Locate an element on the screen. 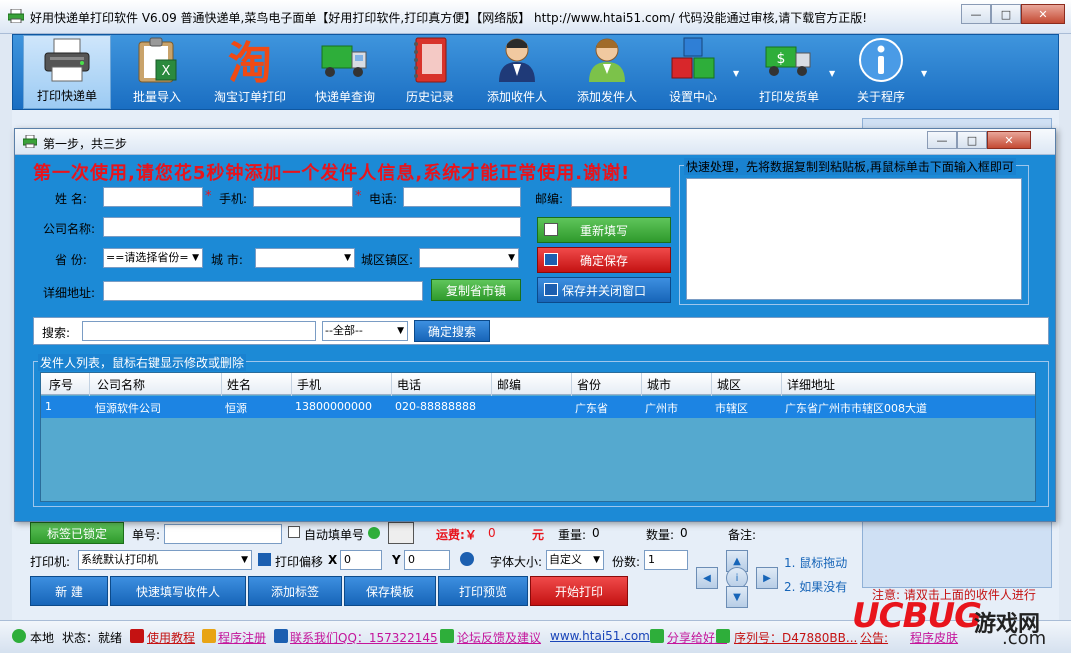 The width and height of the screenshot is (1071, 653). order-no-field is located at coordinates (223, 534).